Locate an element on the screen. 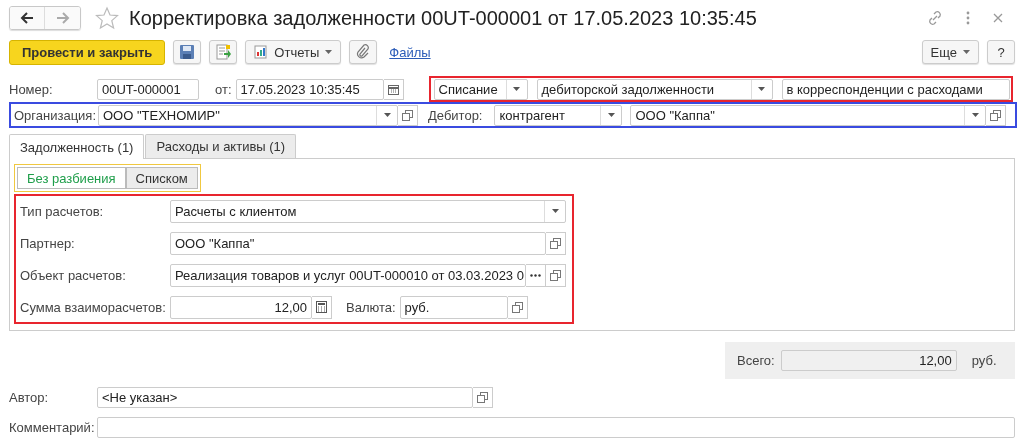 The width and height of the screenshot is (1024, 448). tab: Задолженность (1) is located at coordinates (77, 146).